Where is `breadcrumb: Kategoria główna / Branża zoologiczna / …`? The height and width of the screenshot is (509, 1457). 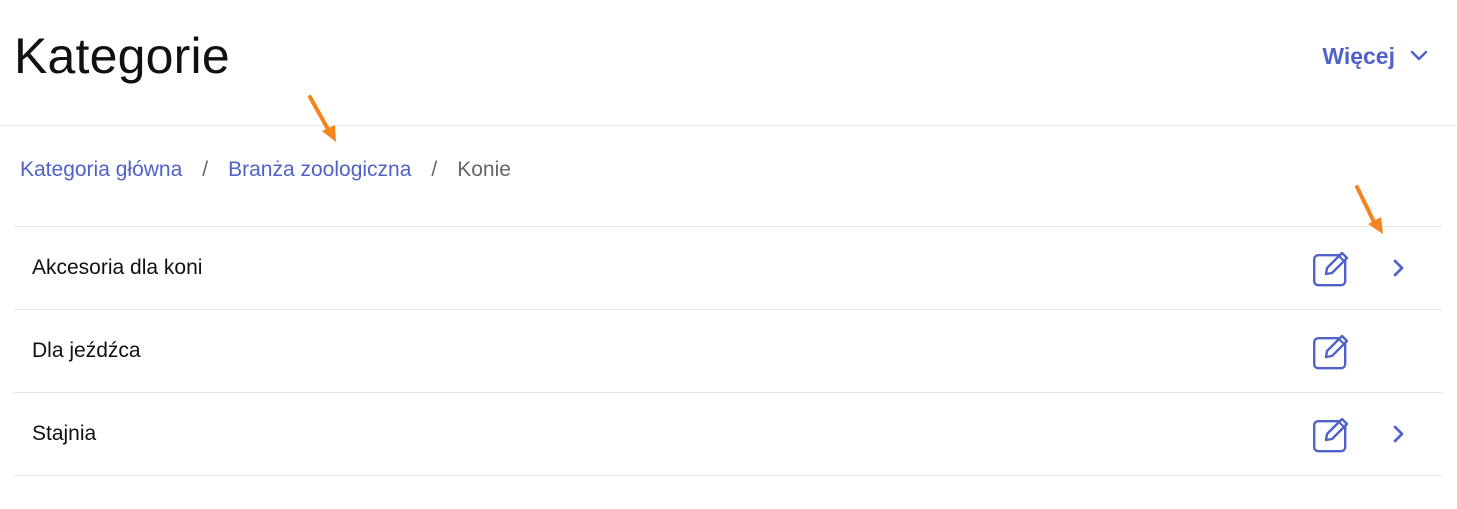 breadcrumb: Kategoria główna / Branża zoologiczna / … is located at coordinates (265, 170).